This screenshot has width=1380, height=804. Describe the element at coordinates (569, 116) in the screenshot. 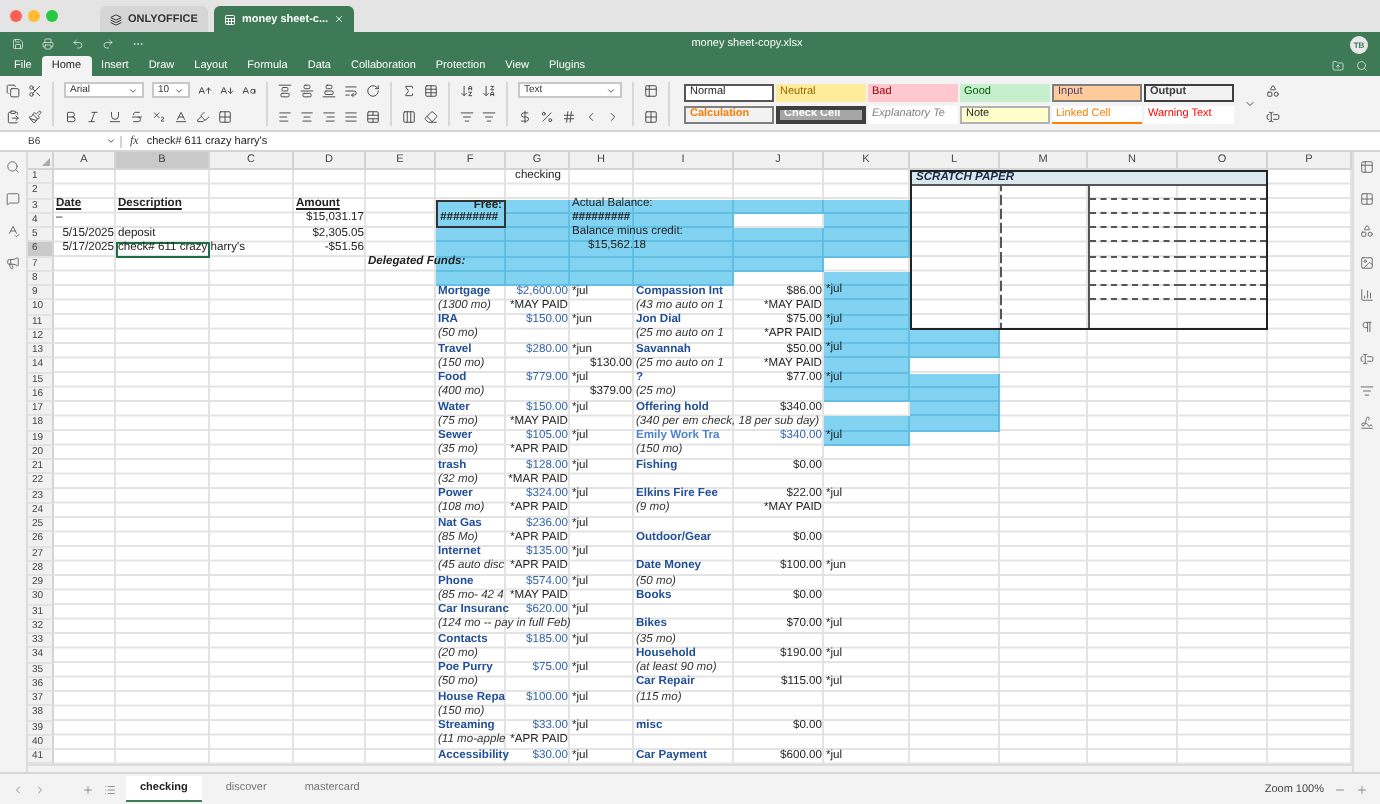

I see `number-icon` at that location.